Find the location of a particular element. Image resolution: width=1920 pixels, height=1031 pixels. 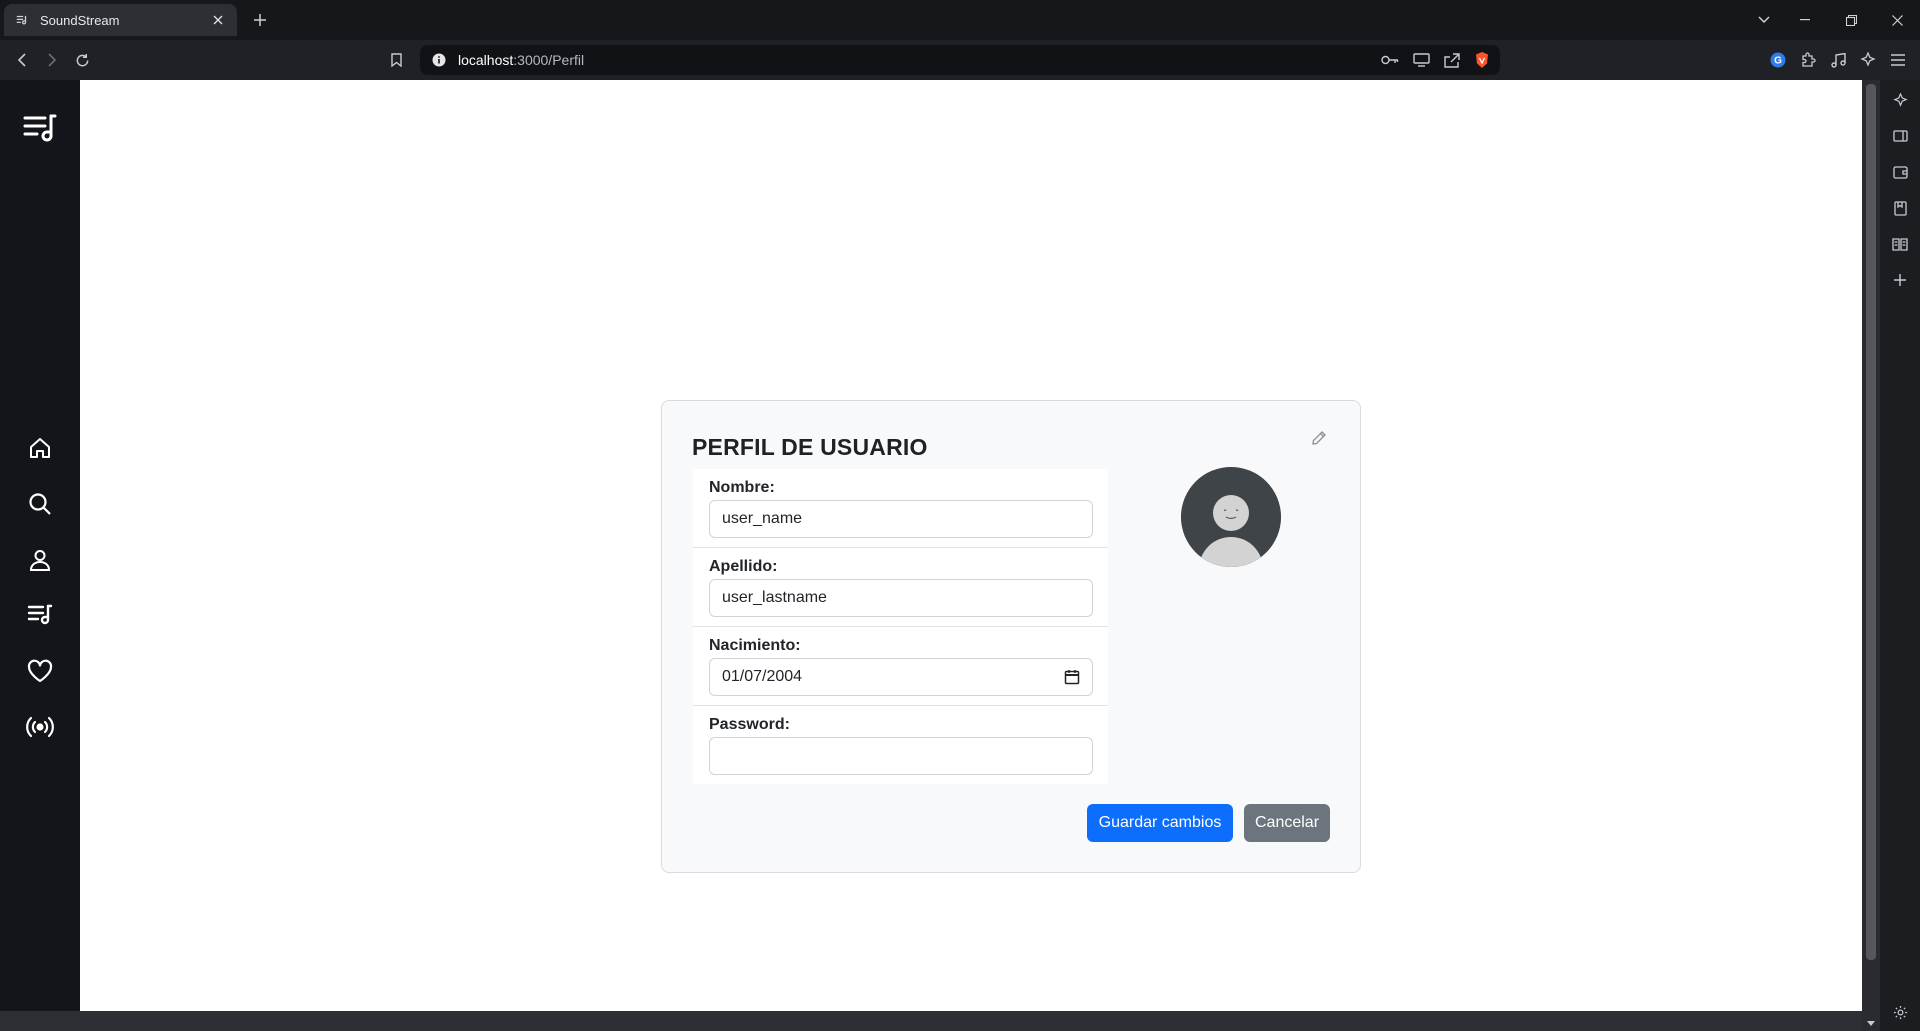

nacimiento-group: Nacimiento: 01/07/2004 is located at coordinates (900, 666).